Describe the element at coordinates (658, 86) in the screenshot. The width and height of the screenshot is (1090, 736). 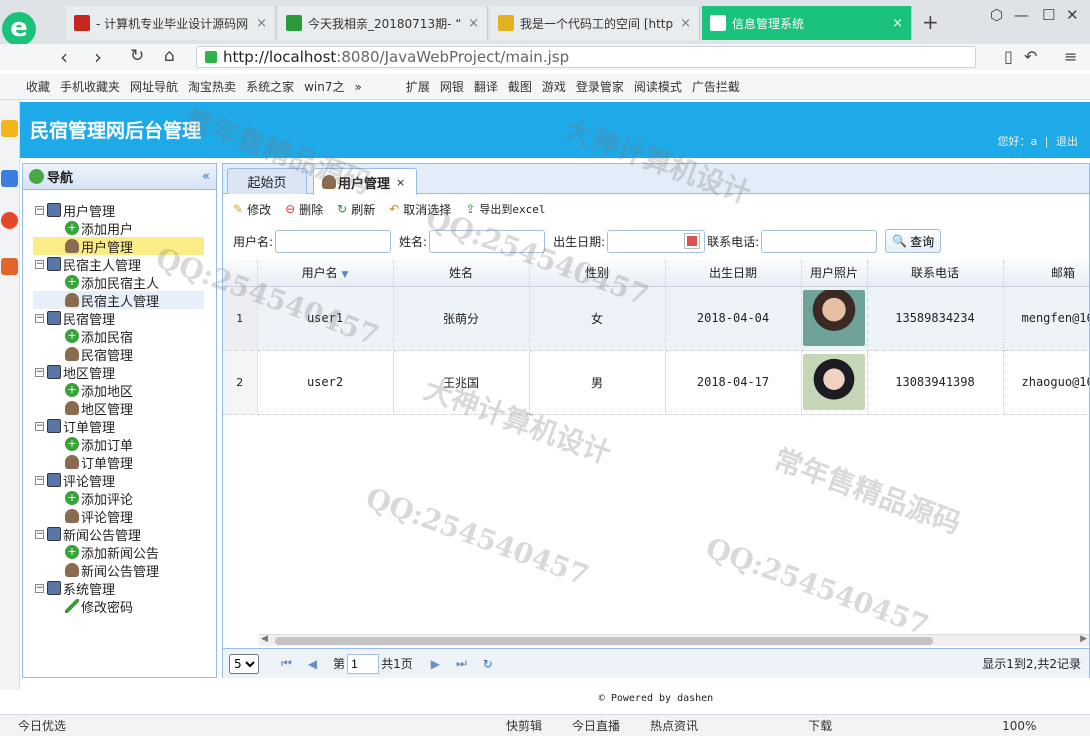
I see `bookmark-item: 阅读模式` at that location.